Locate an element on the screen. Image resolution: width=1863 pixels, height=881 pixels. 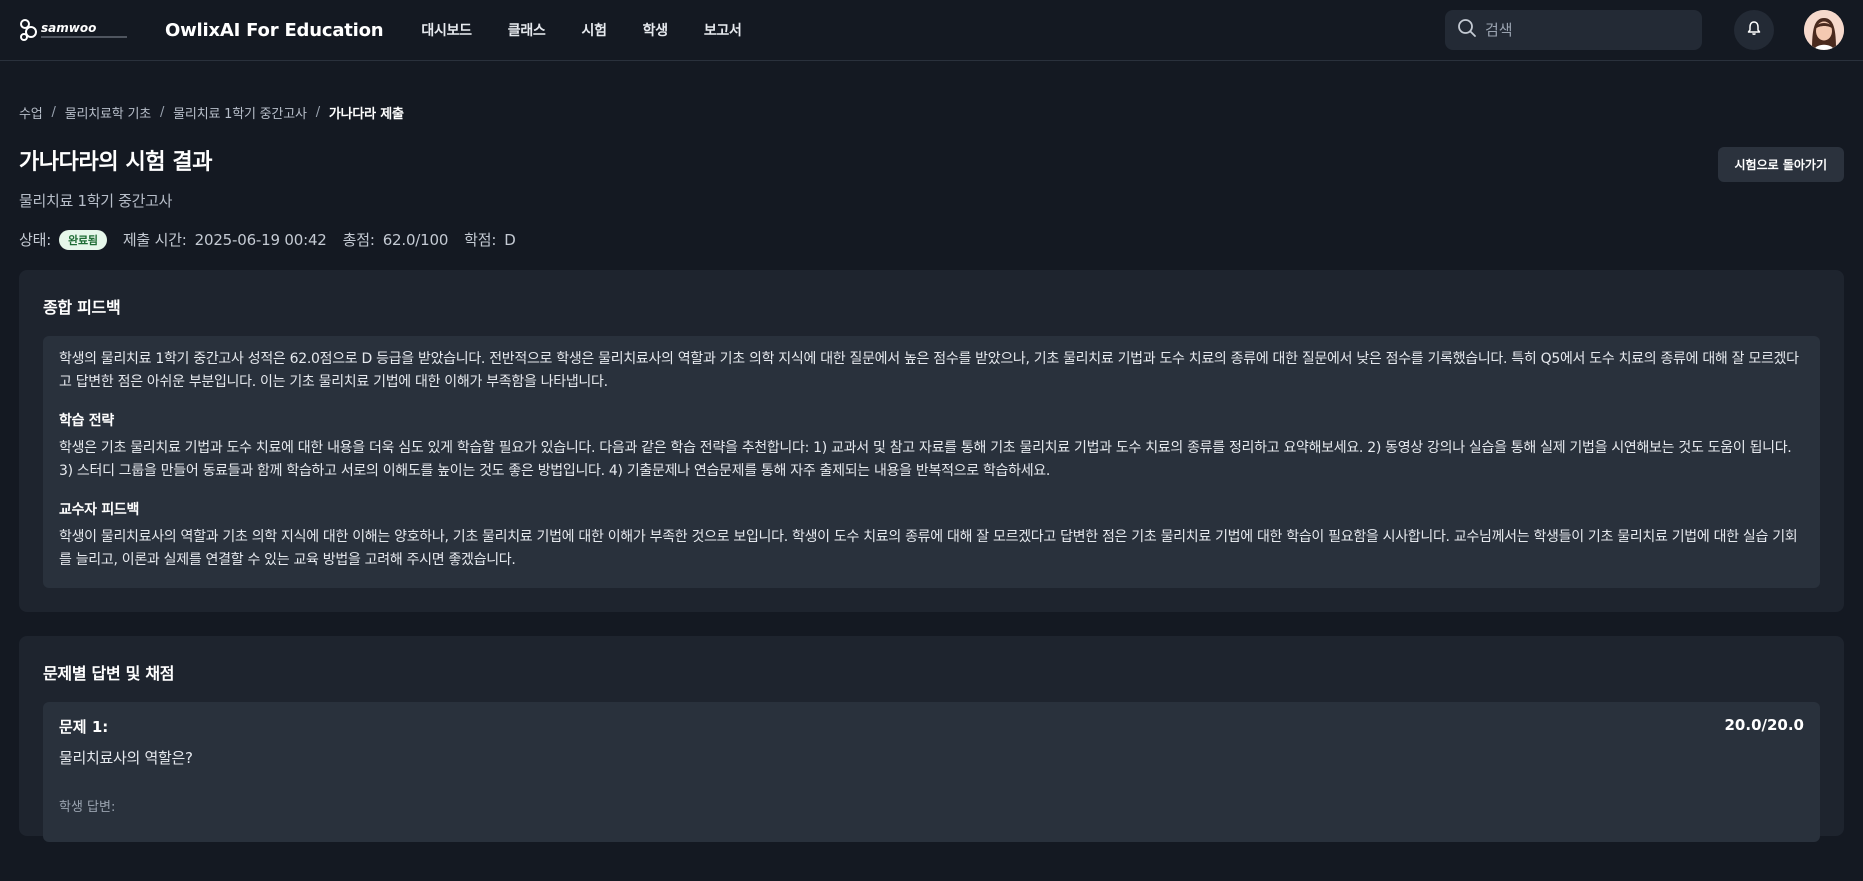
page-header: 가나다라의 시험 결과 시험으로 돌아가기 is located at coordinates (931, 163).